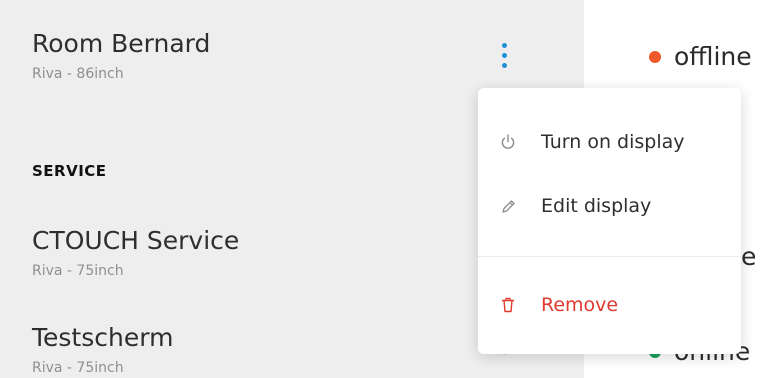 Image resolution: width=763 pixels, height=378 pixels. What do you see at coordinates (103, 337) in the screenshot?
I see `device-name: Testscherm` at bounding box center [103, 337].